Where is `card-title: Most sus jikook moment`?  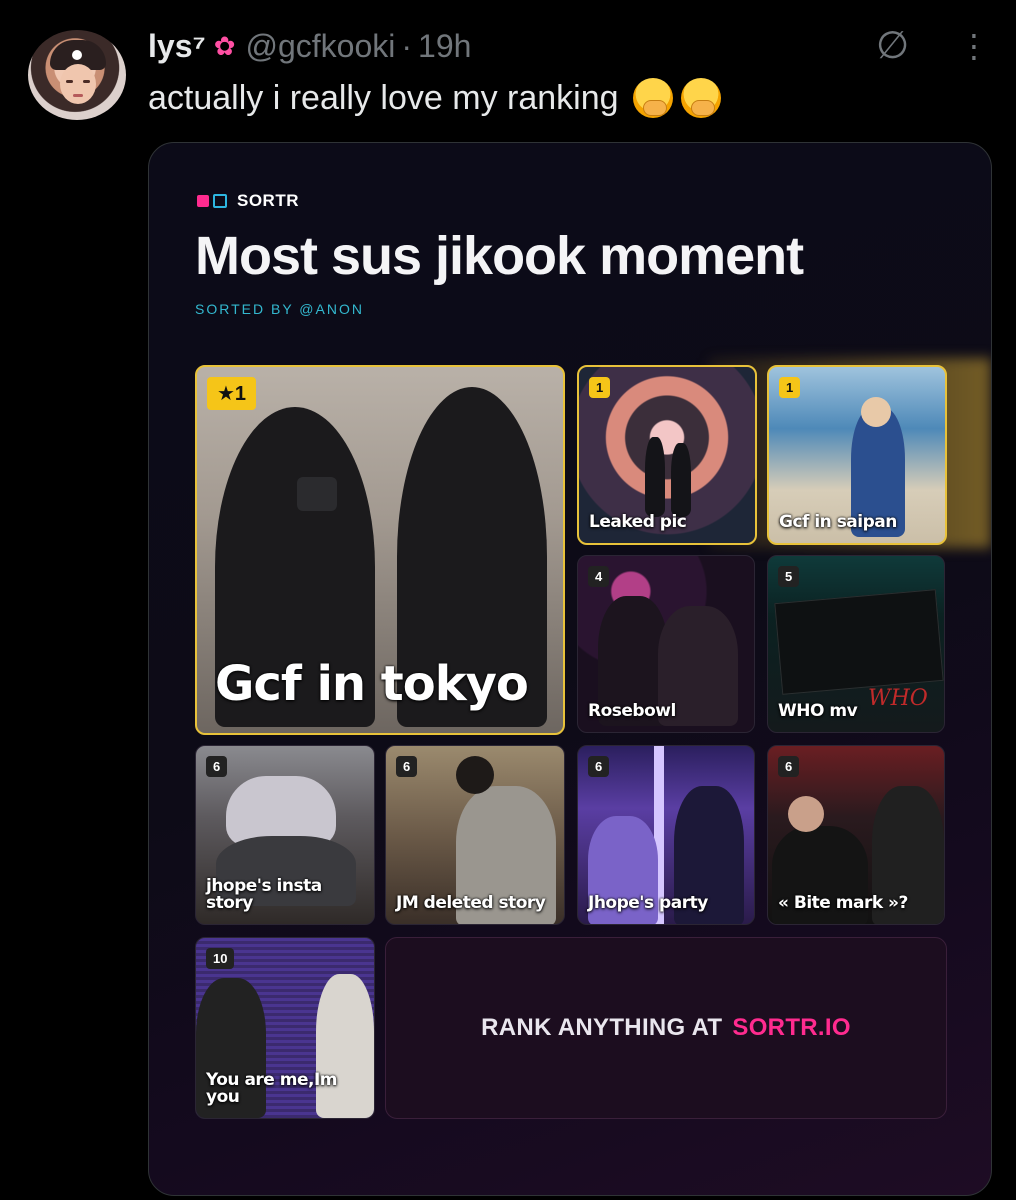
card-title: Most sus jikook moment is located at coordinates (499, 256).